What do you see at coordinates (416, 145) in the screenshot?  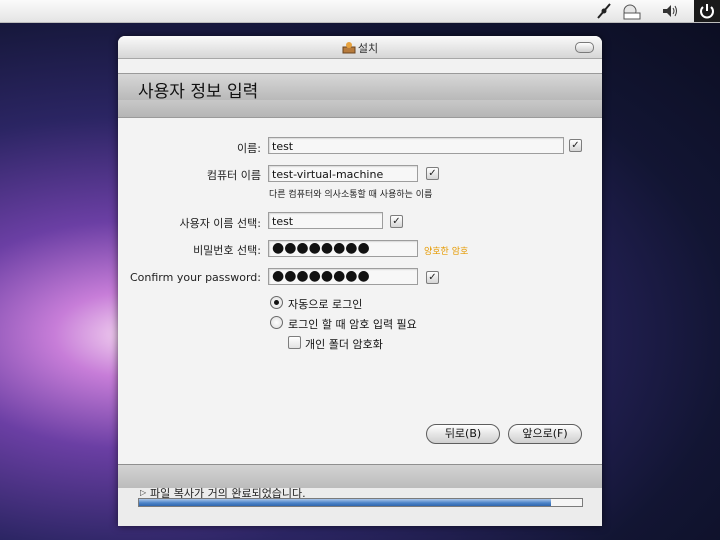 I see `name-field: test` at bounding box center [416, 145].